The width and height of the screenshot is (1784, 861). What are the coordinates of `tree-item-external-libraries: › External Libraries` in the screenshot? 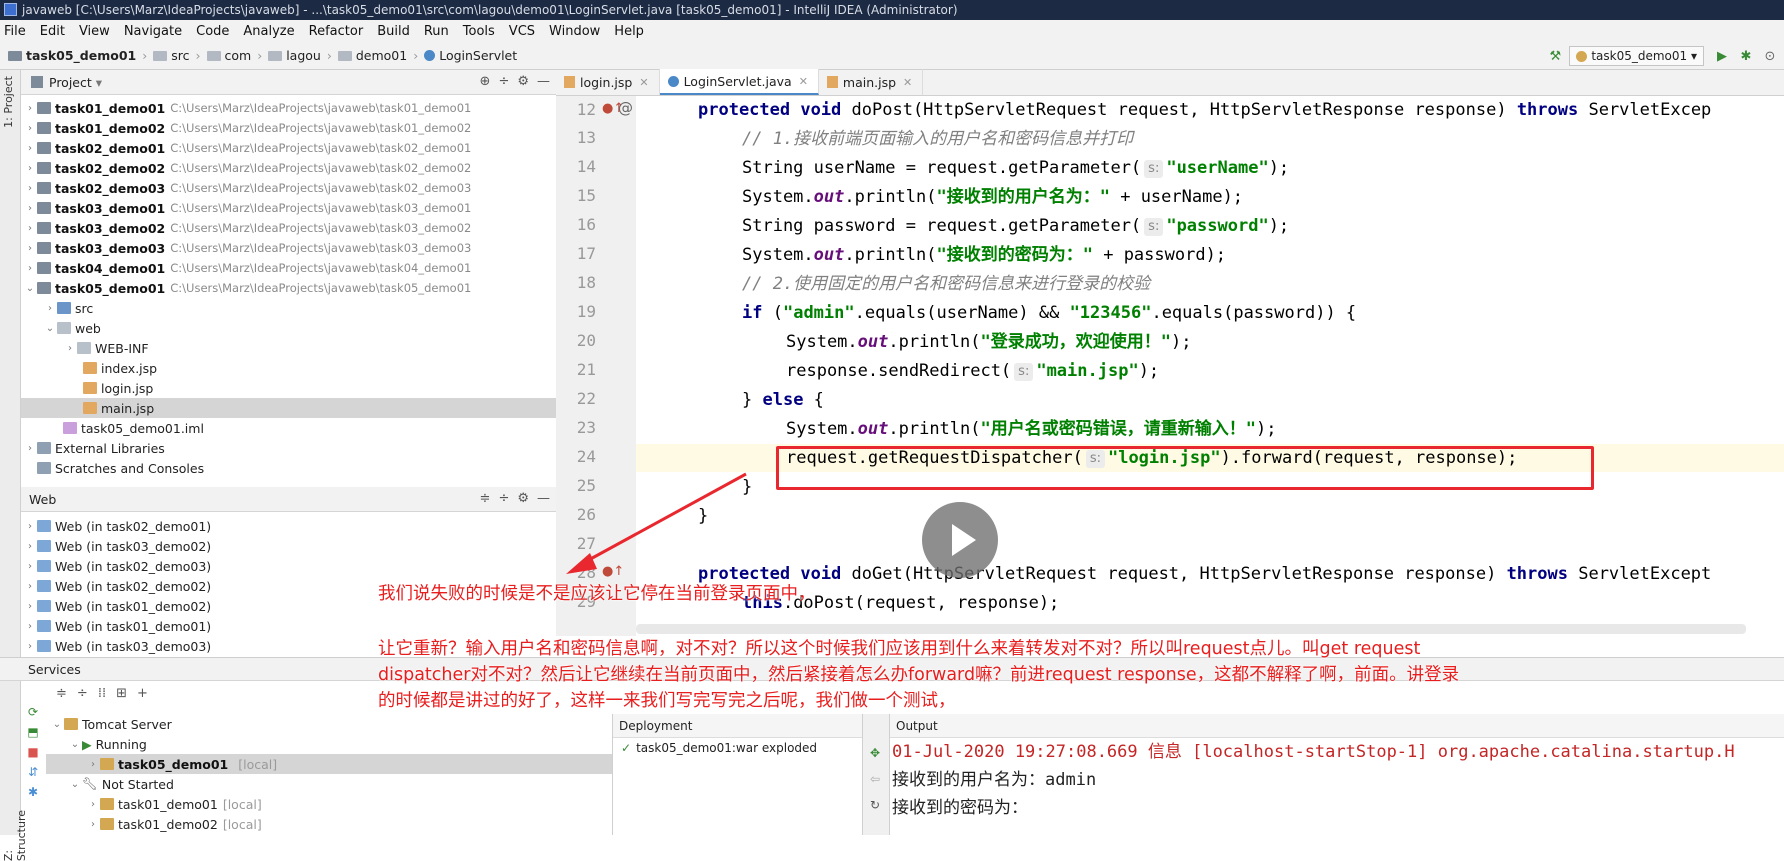 It's located at (288, 448).